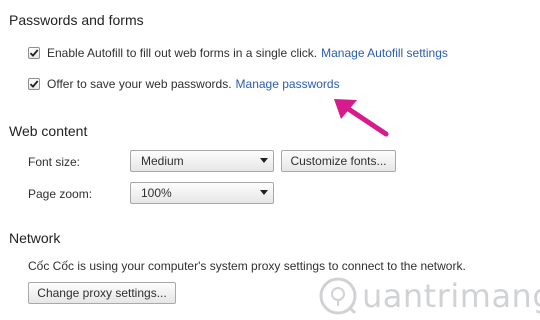 This screenshot has height=320, width=540. What do you see at coordinates (384, 53) in the screenshot?
I see `manage-autofill-link: Manage Autofill settings` at bounding box center [384, 53].